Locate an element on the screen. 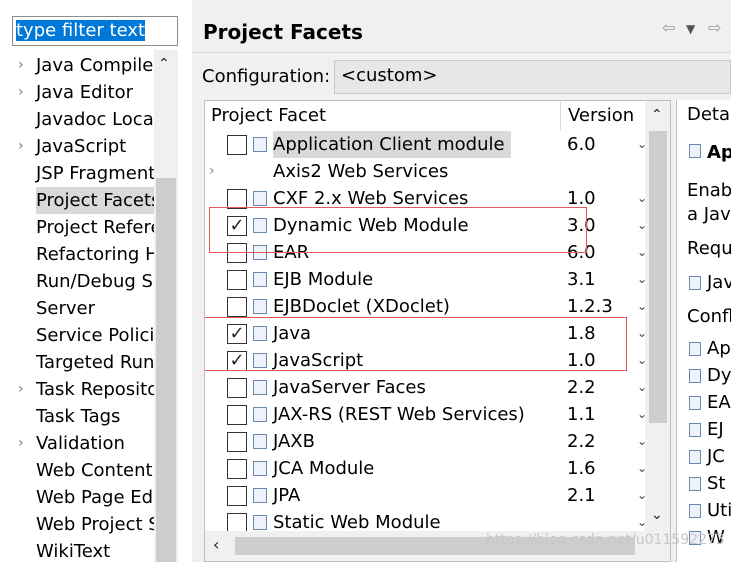  facet-version: 1.6 is located at coordinates (581, 468).